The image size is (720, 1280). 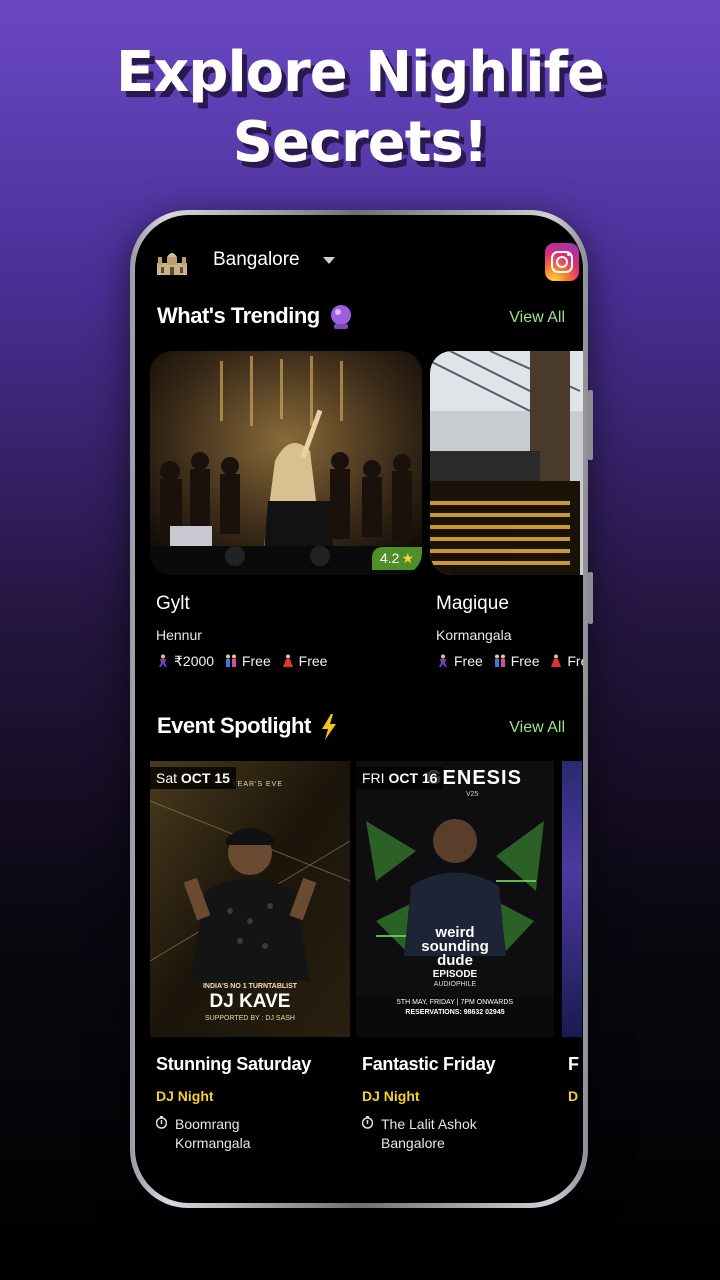 I want to click on crystal-ball-icon, so click(x=341, y=317).